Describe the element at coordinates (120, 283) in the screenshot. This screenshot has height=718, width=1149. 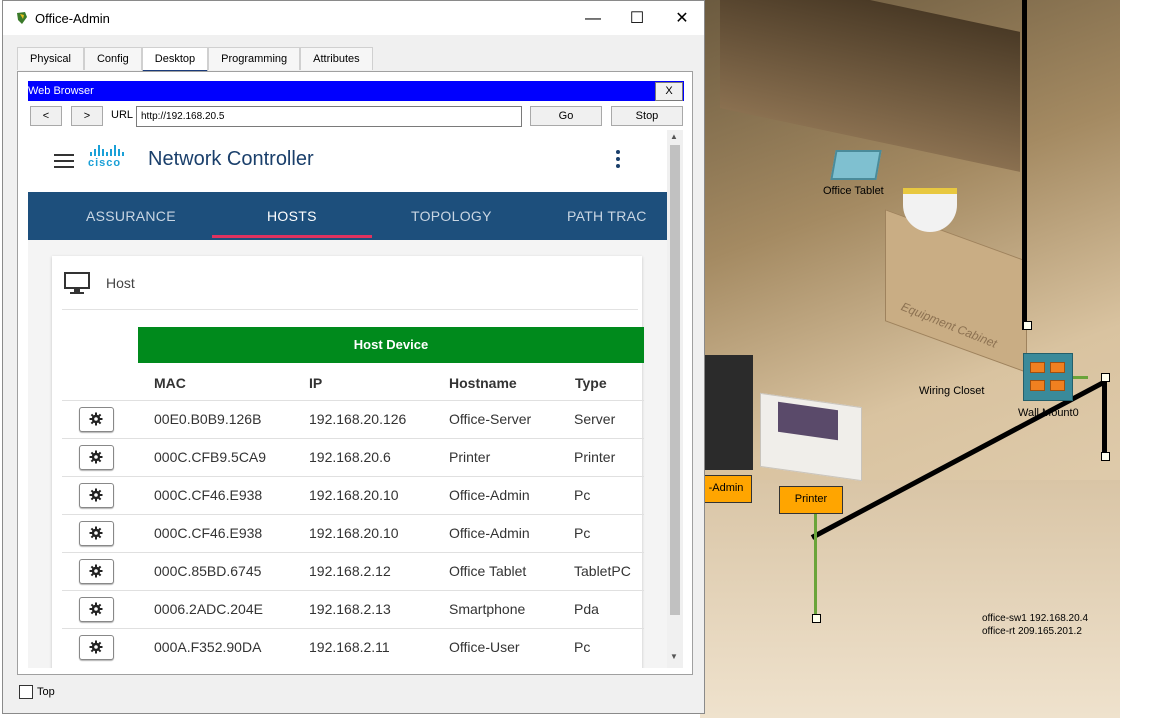
I see `card-title: Host` at that location.